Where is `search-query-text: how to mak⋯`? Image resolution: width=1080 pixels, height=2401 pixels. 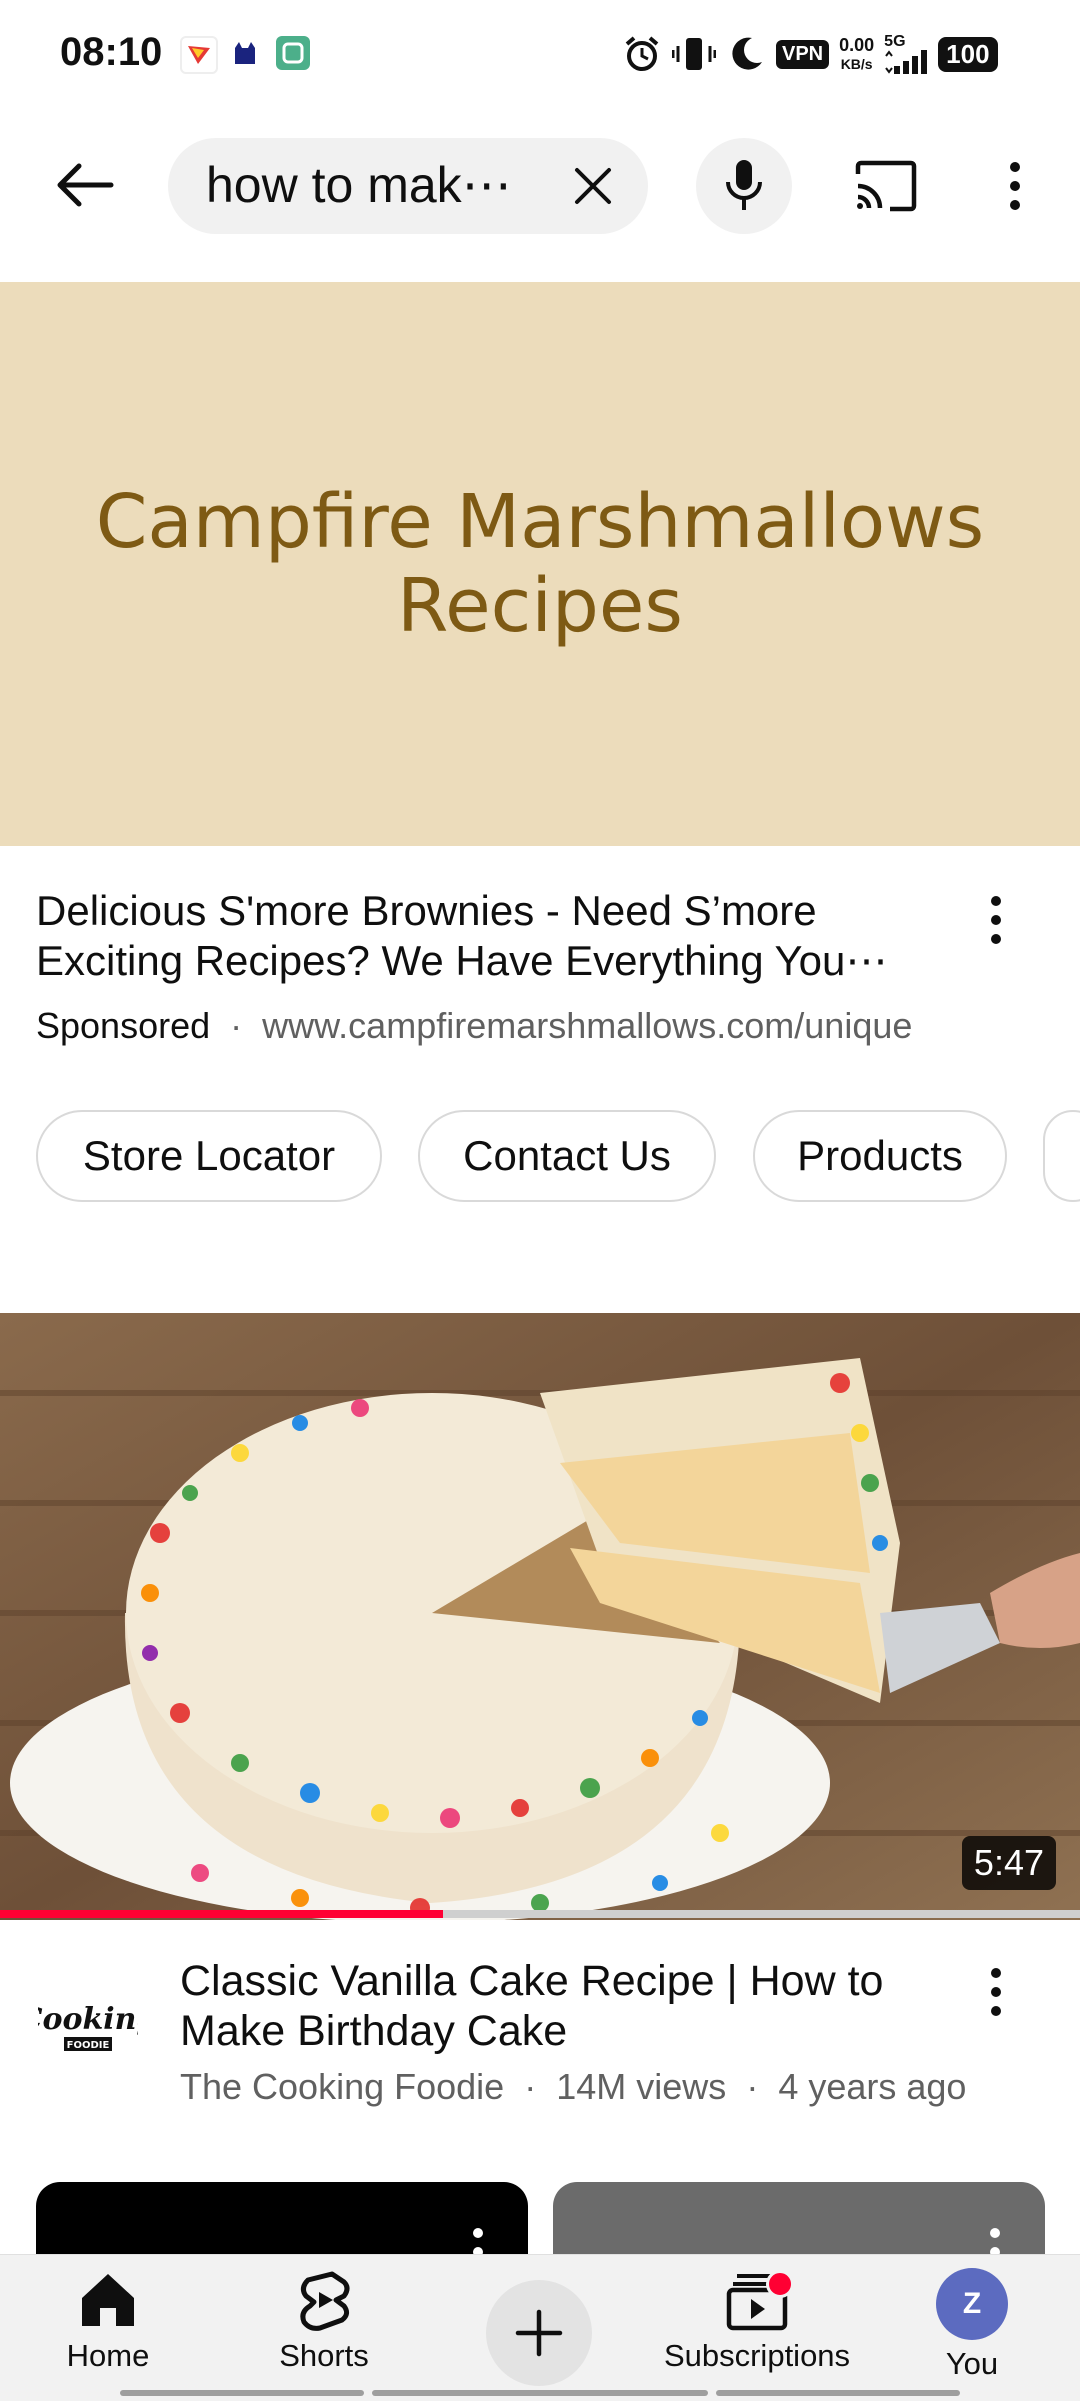 search-query-text: how to mak⋯ is located at coordinates (366, 185).